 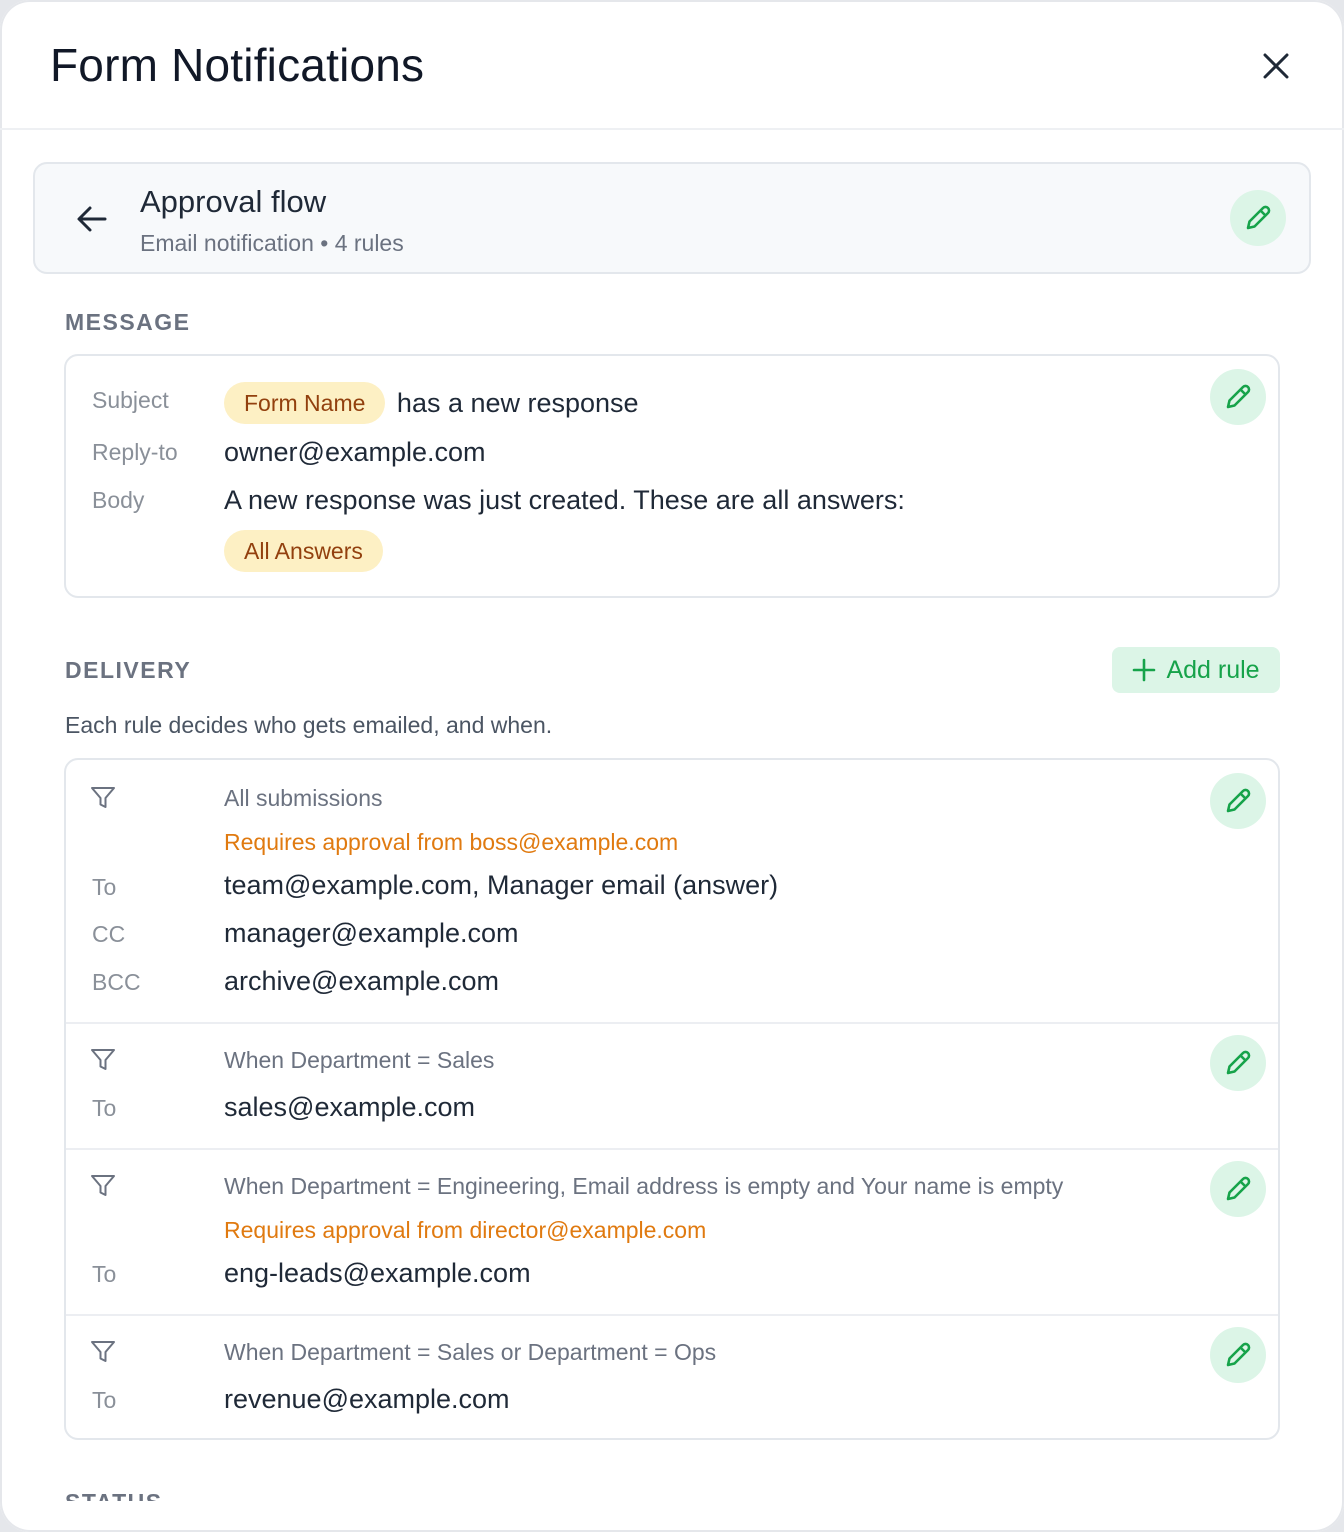 I want to click on body-chip-row: All Answers, so click(x=303, y=551).